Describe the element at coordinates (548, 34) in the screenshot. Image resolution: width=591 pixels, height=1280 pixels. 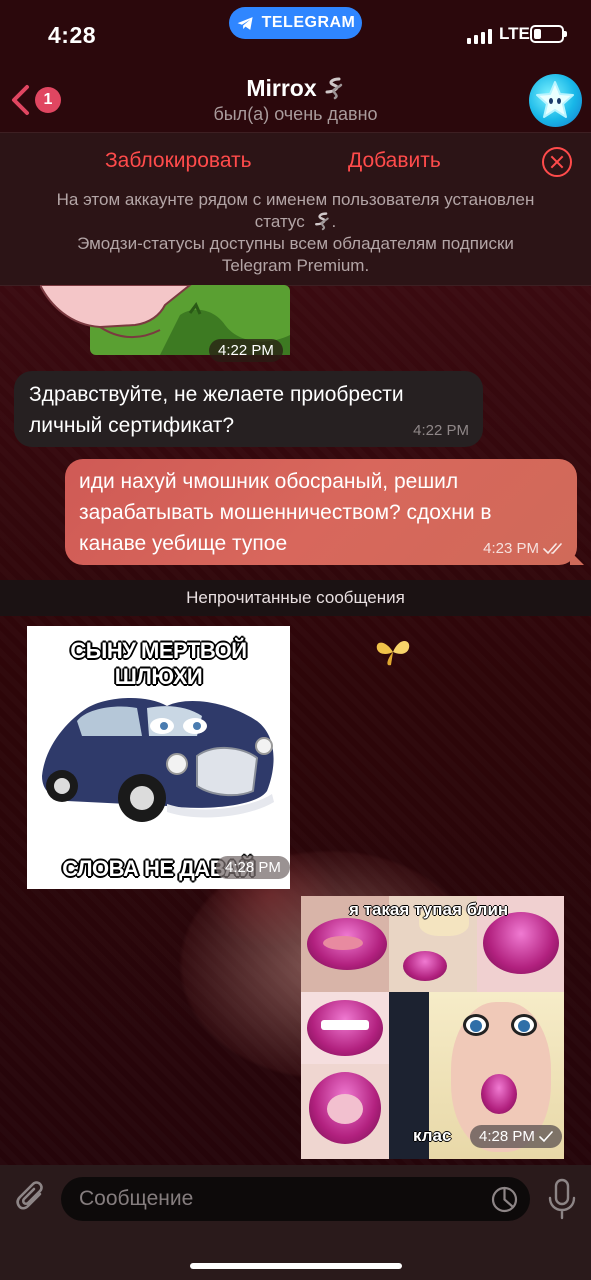
I see `battery-icon` at that location.